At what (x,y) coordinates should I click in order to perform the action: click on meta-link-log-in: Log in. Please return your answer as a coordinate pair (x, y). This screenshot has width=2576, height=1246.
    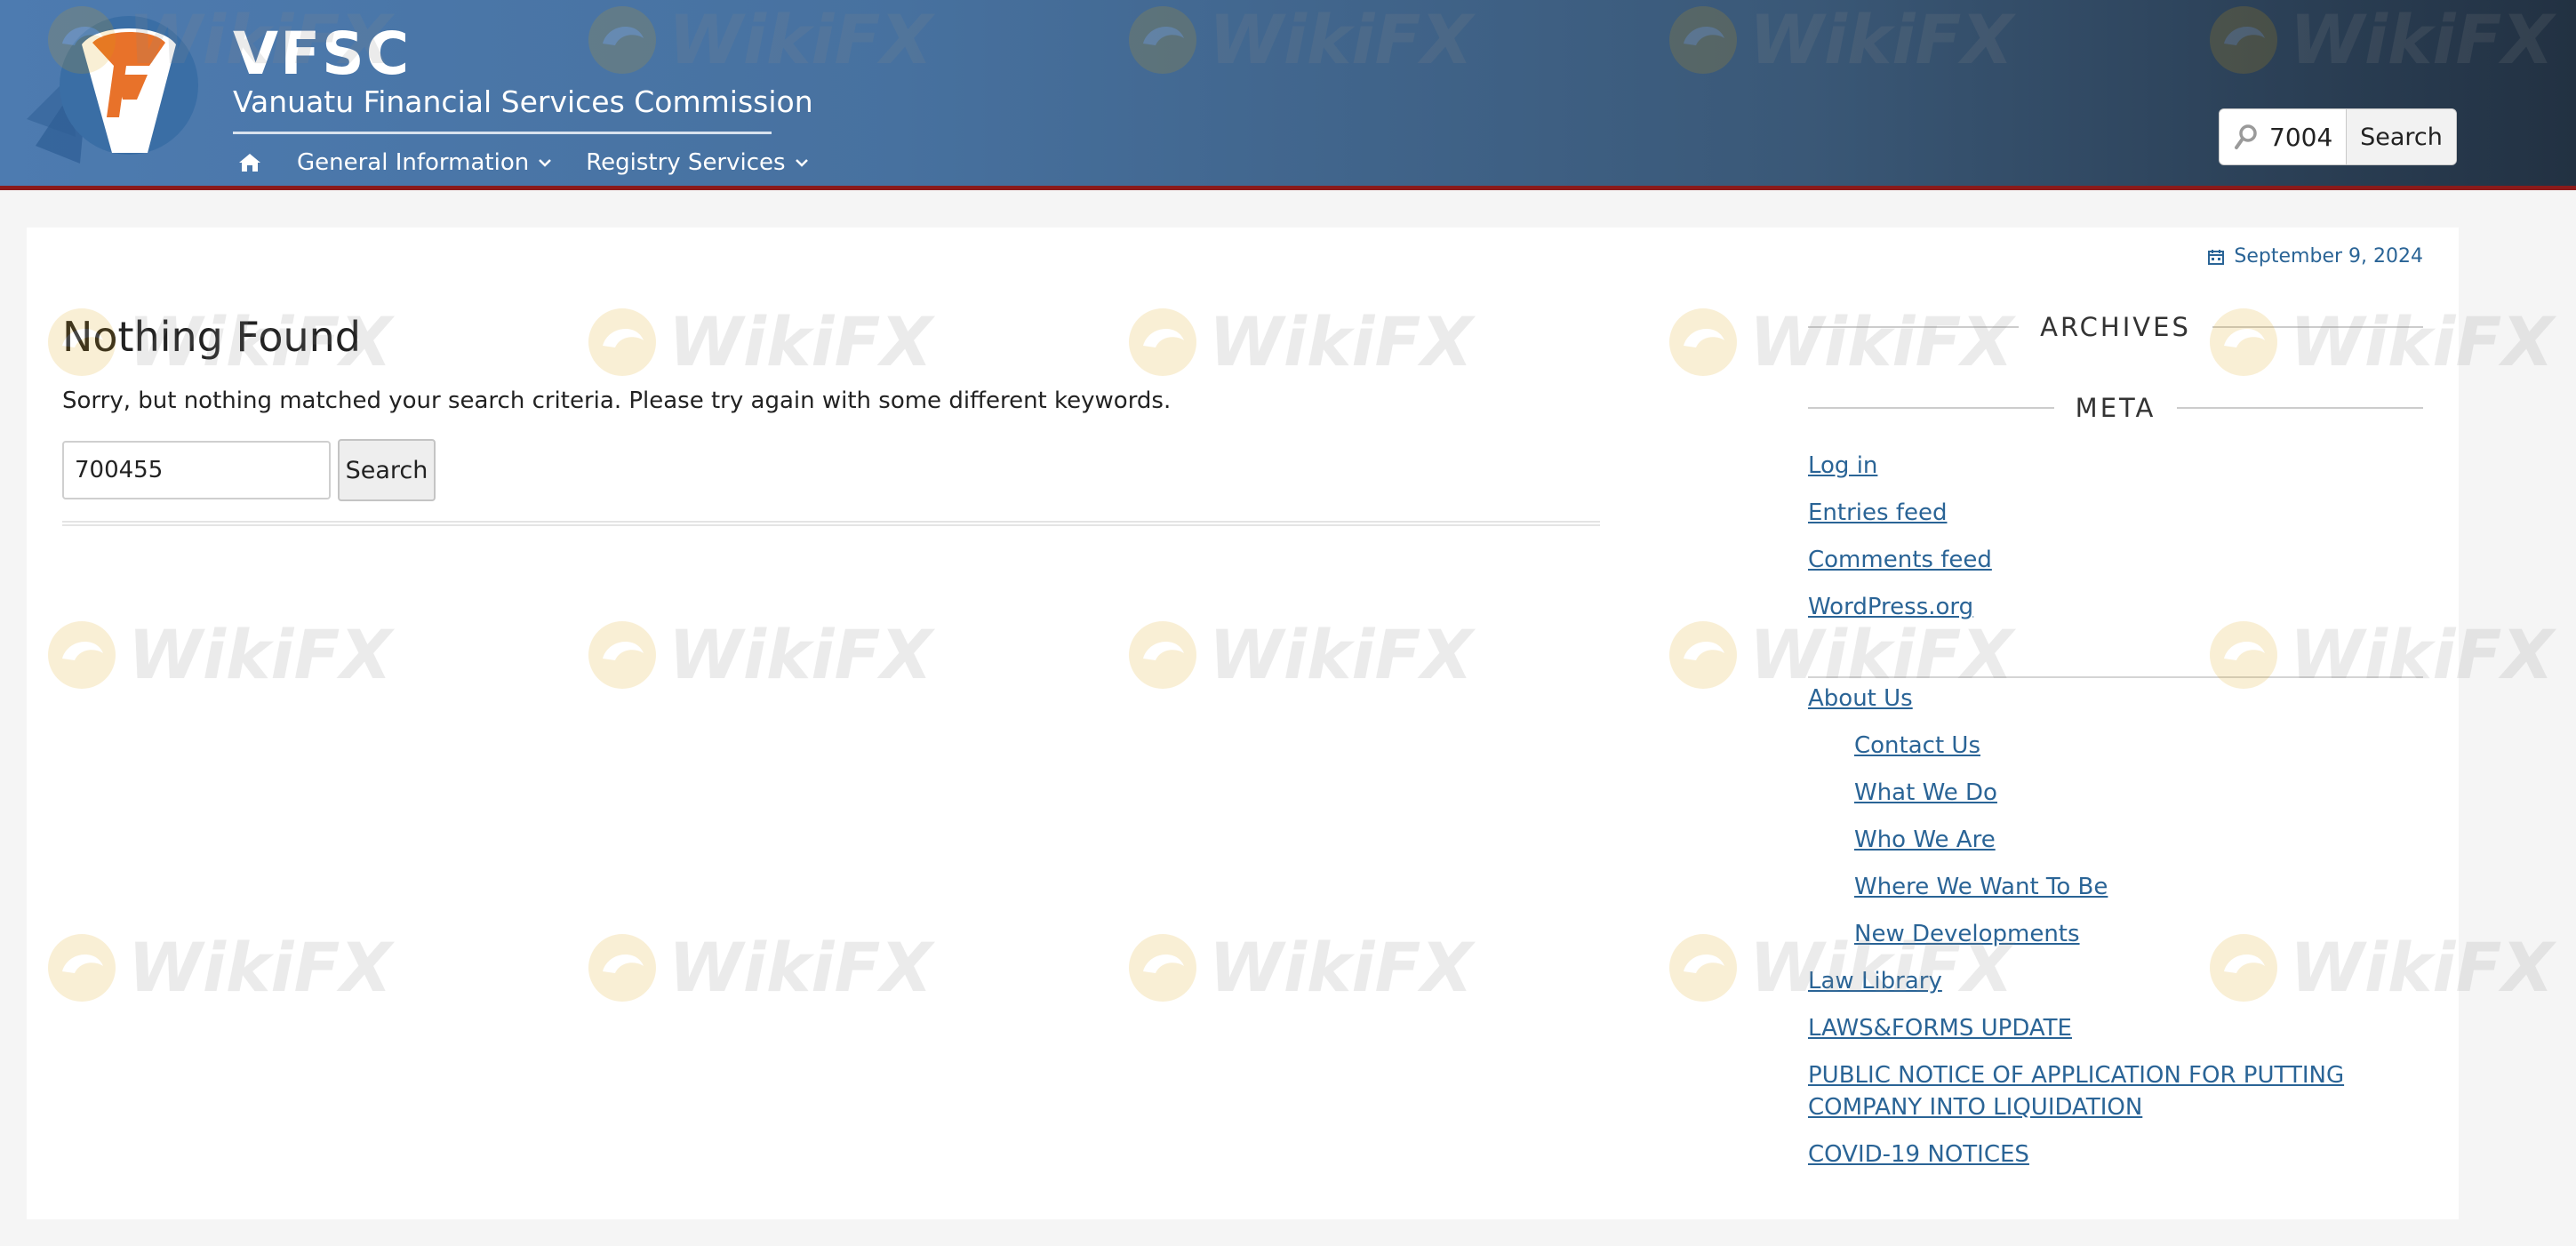
    Looking at the image, I should click on (1842, 466).